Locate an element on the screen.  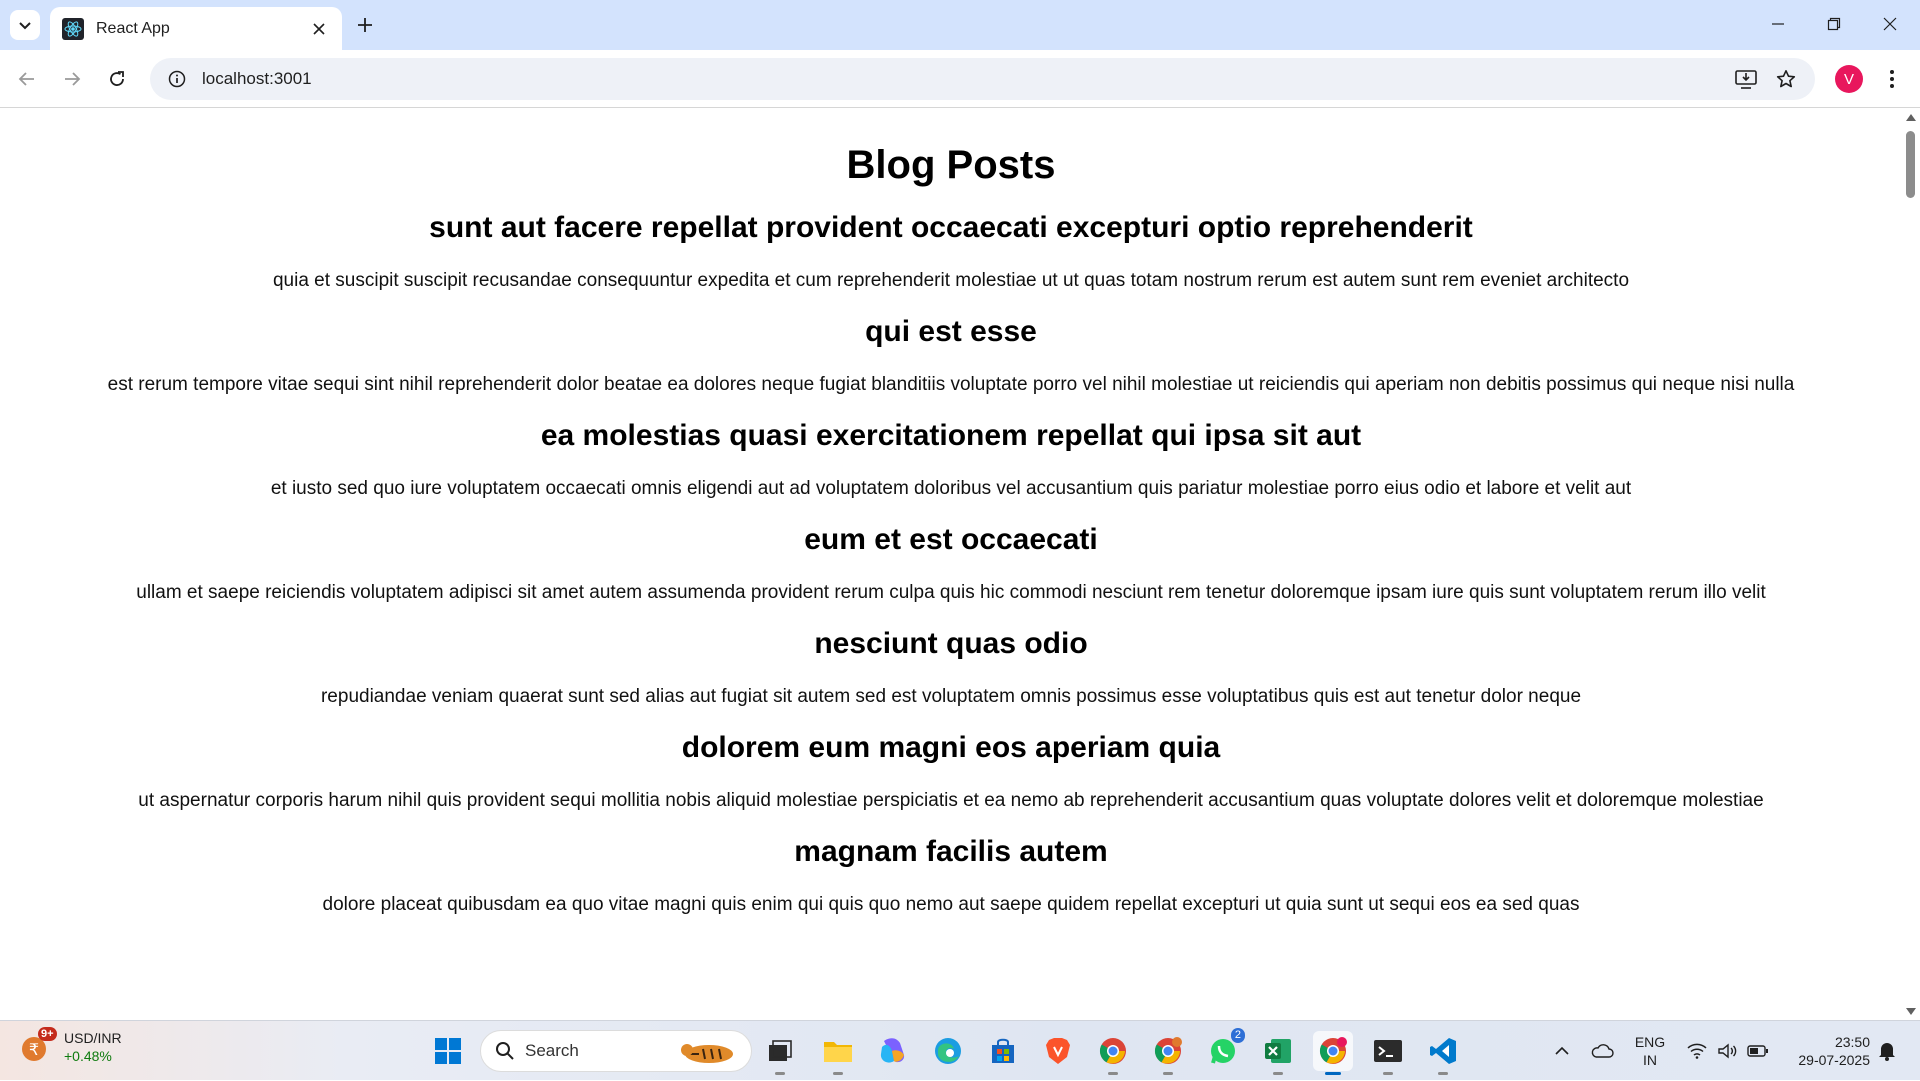
restore-button is located at coordinates (1834, 24).